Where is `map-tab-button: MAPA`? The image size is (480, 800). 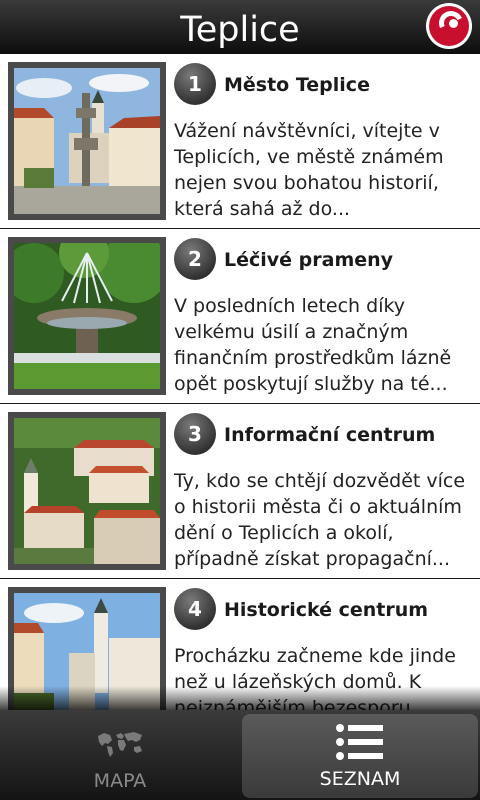 map-tab-button: MAPA is located at coordinates (120, 755).